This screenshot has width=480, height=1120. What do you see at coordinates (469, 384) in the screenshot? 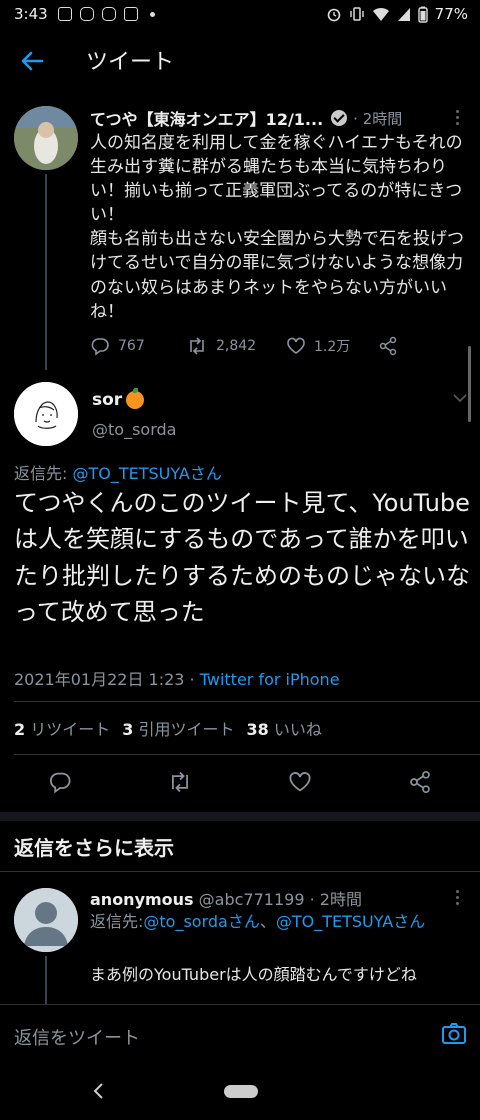
I see `scrollbar` at bounding box center [469, 384].